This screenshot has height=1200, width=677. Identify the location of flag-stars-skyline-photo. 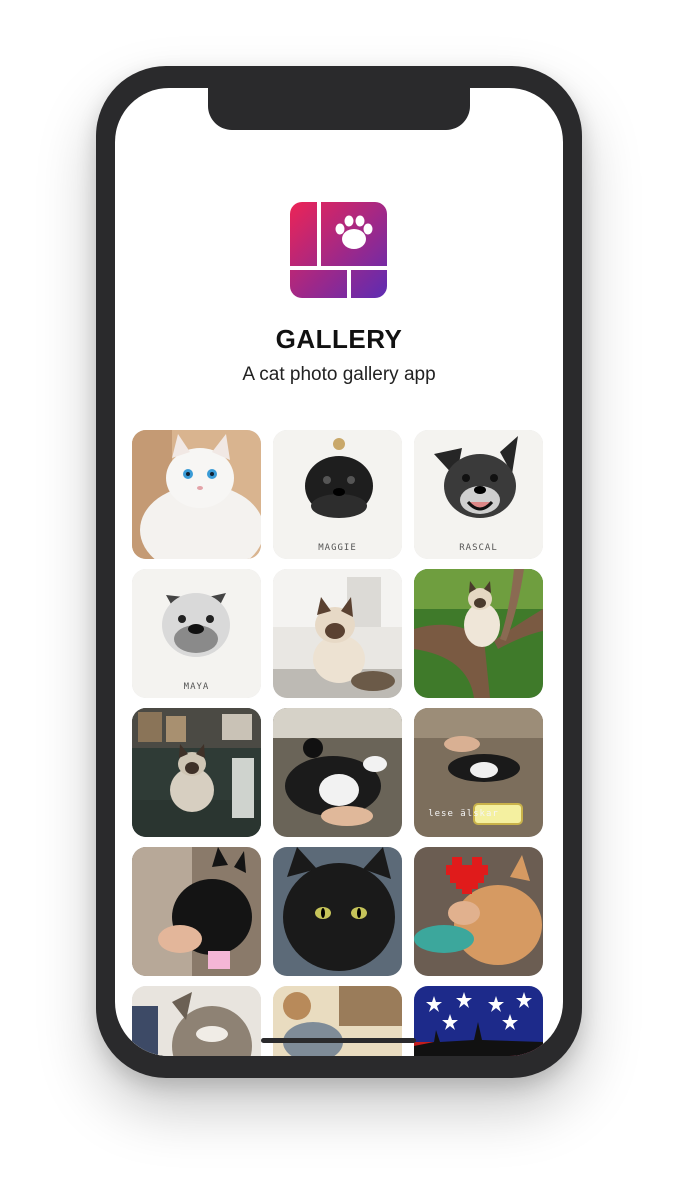
(478, 1021).